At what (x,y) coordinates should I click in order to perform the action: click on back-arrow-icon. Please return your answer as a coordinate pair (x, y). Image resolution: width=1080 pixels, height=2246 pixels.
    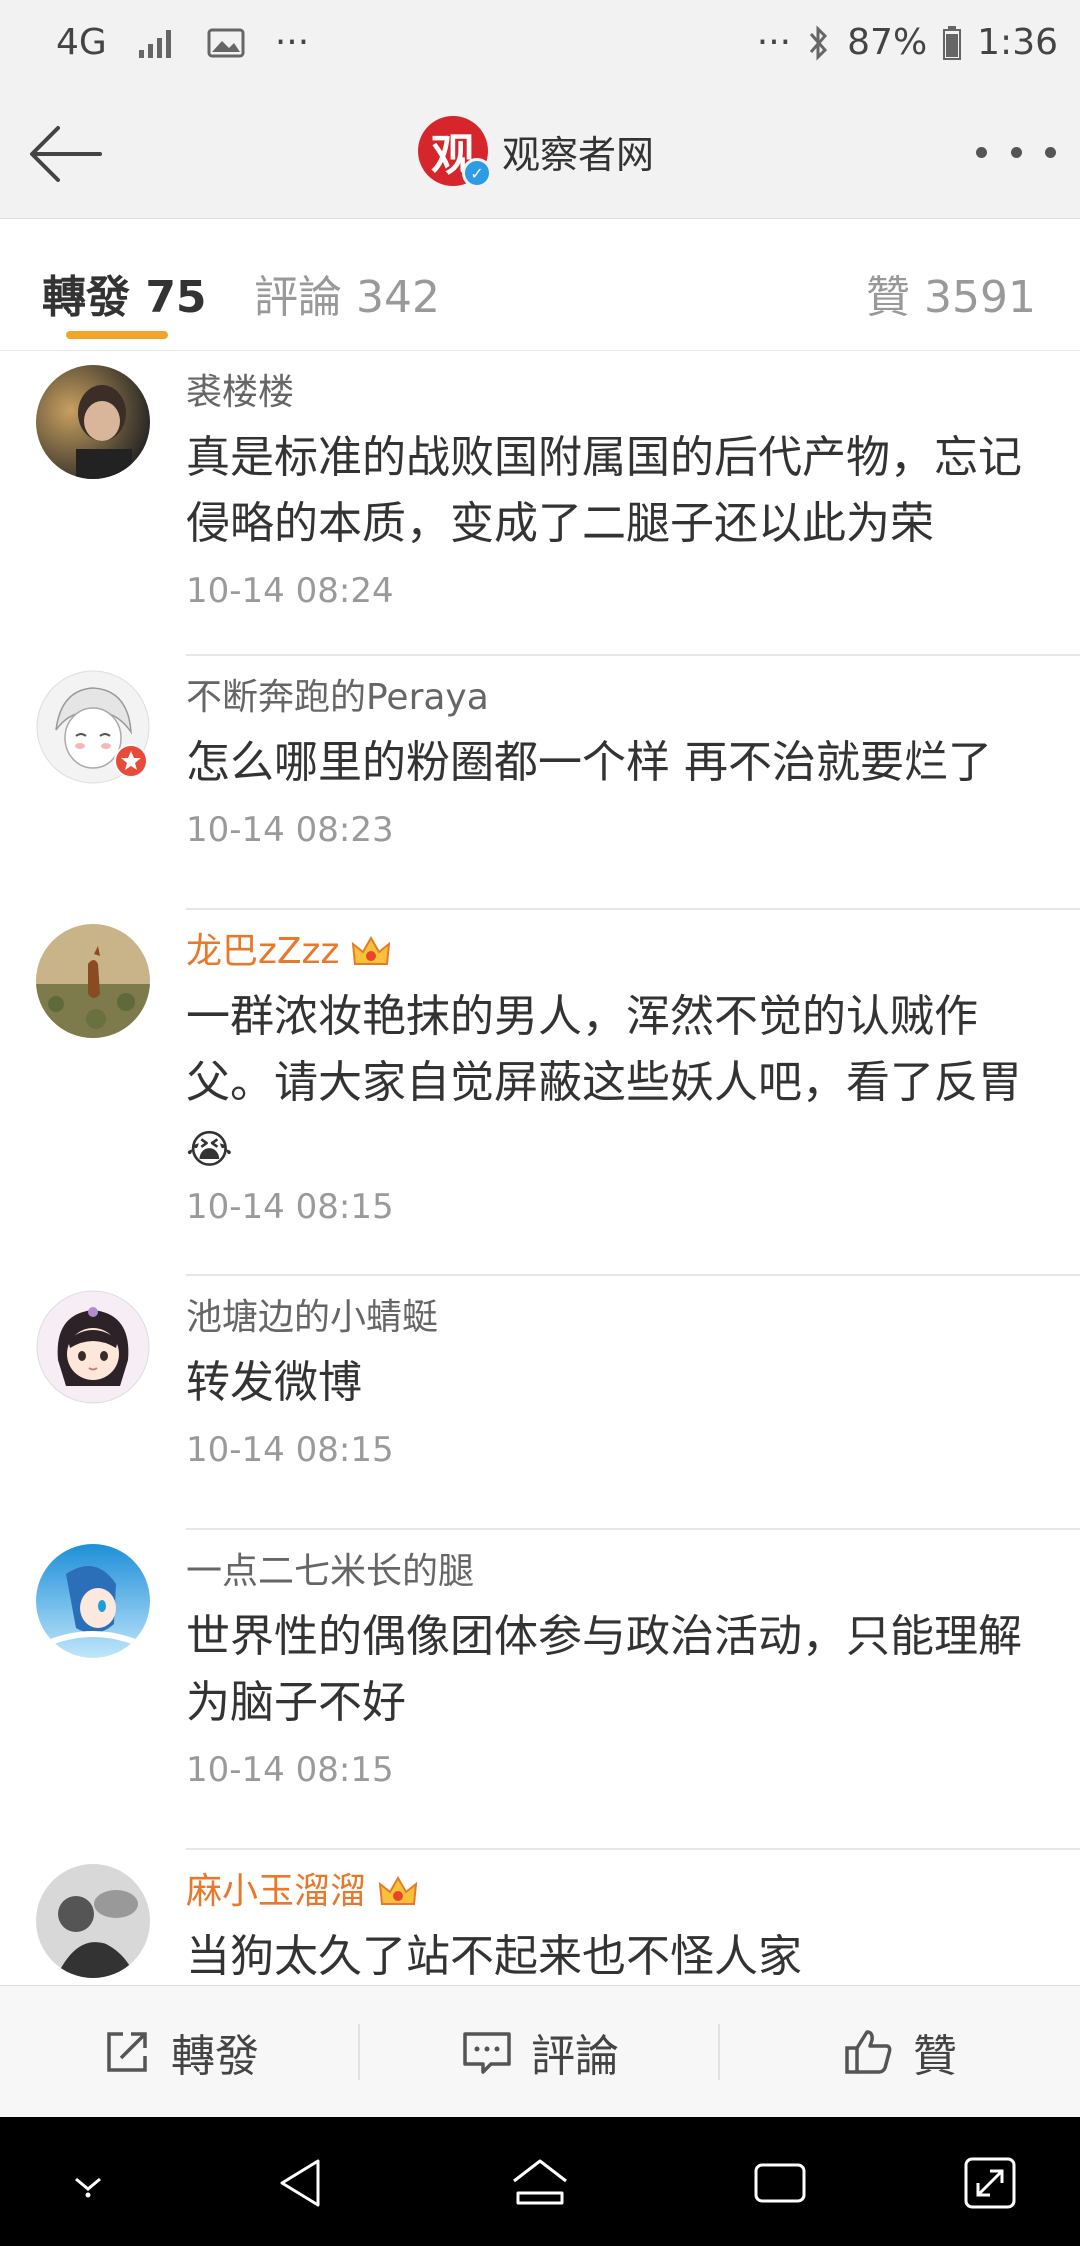
    Looking at the image, I should click on (66, 154).